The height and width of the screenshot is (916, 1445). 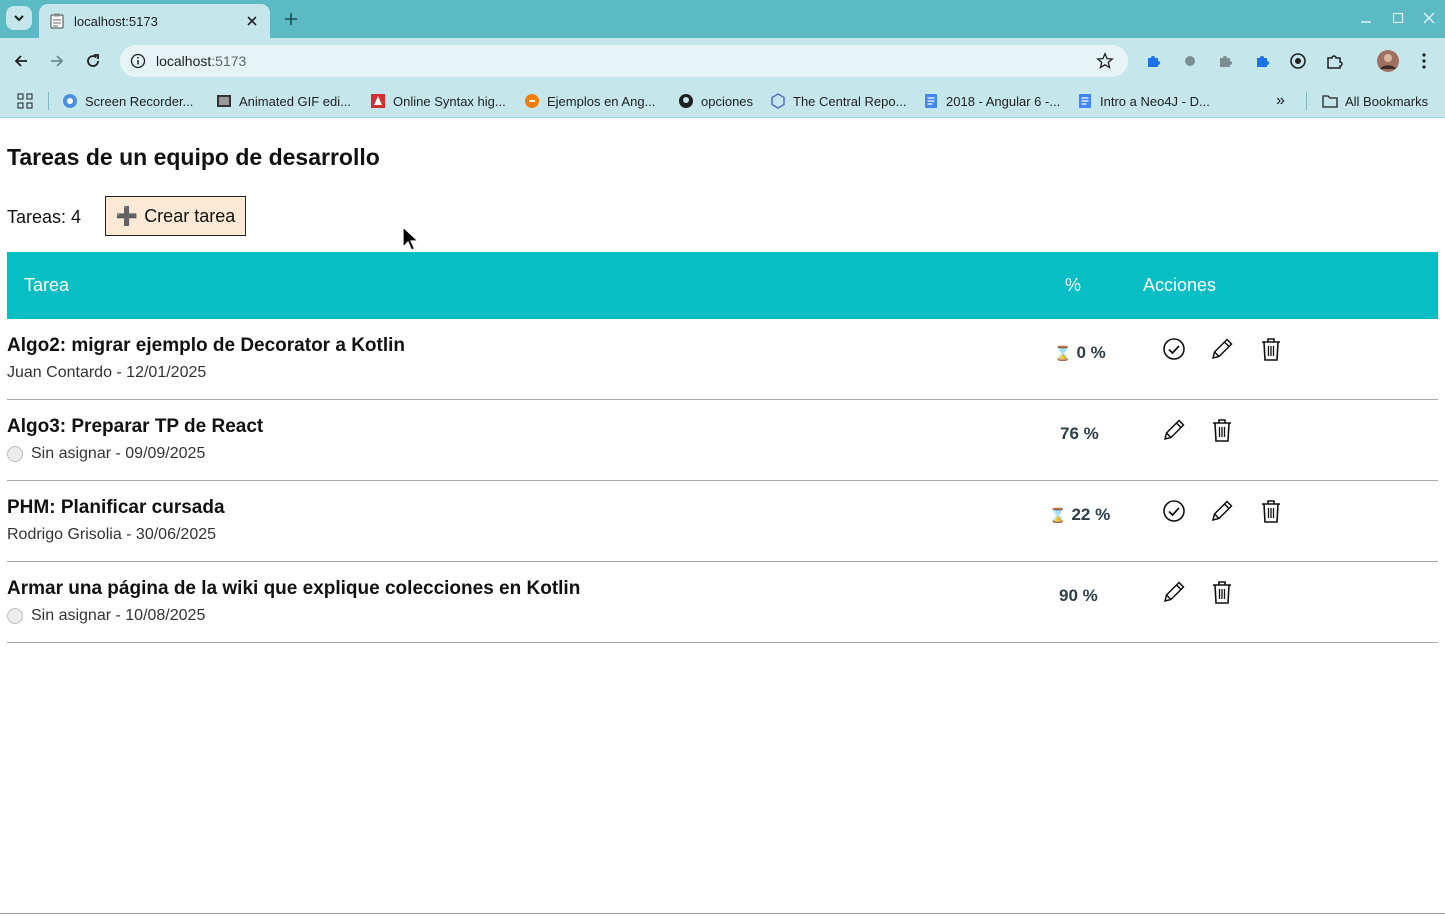 What do you see at coordinates (686, 101) in the screenshot?
I see `github-icon` at bounding box center [686, 101].